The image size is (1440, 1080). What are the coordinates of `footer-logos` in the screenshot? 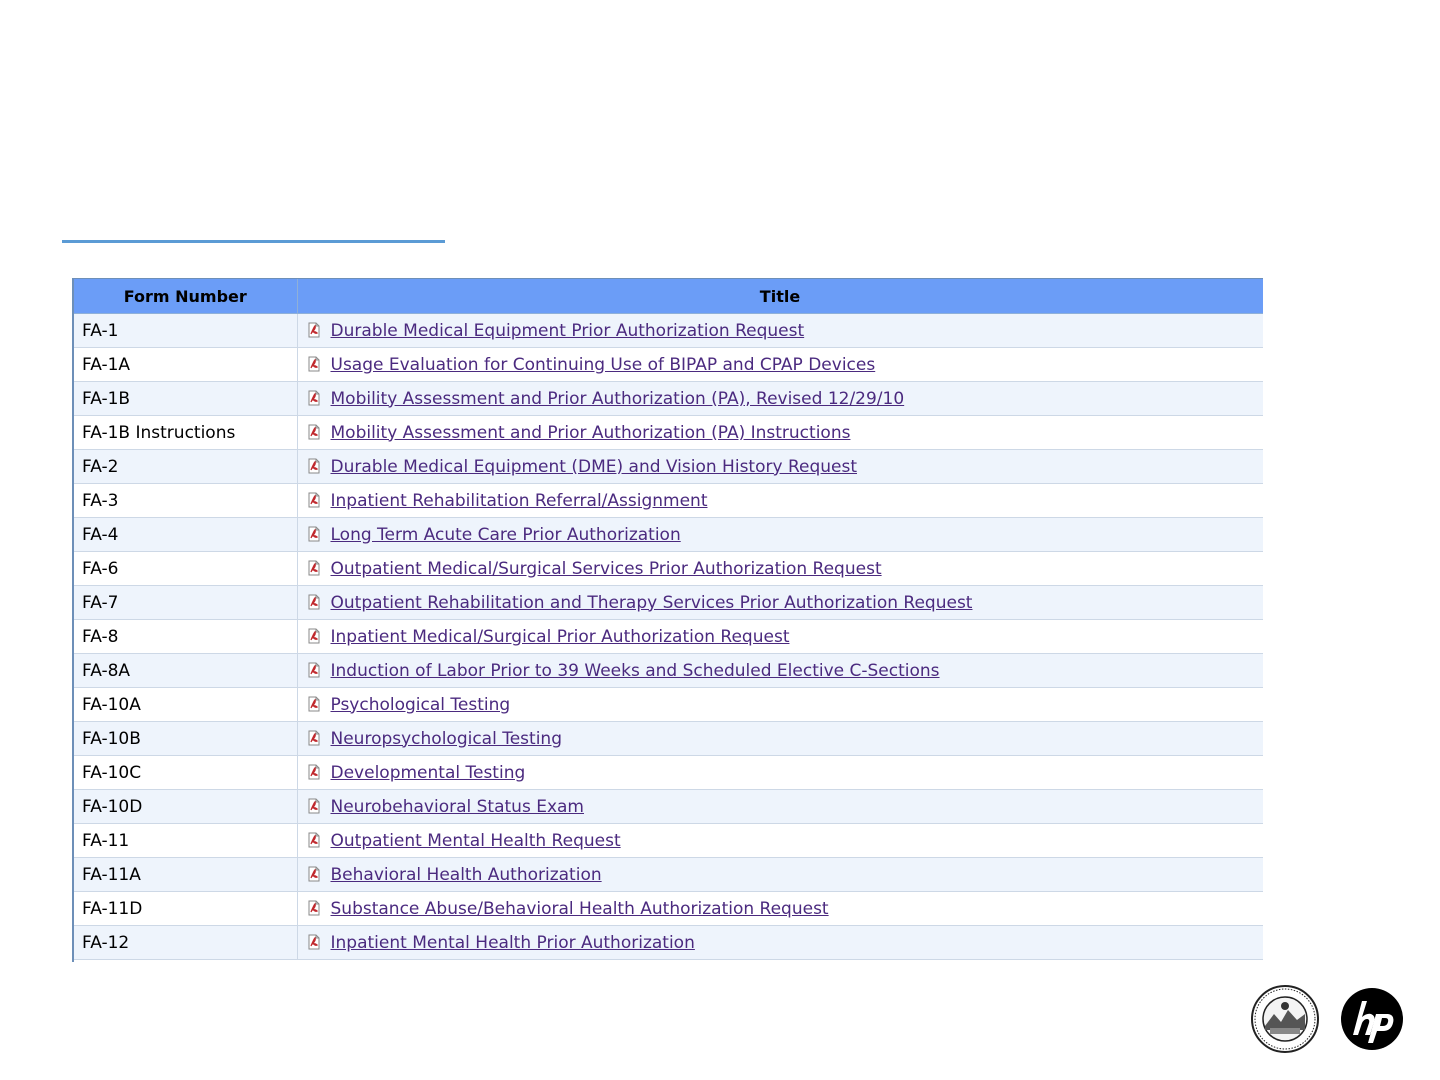 It's located at (1327, 1019).